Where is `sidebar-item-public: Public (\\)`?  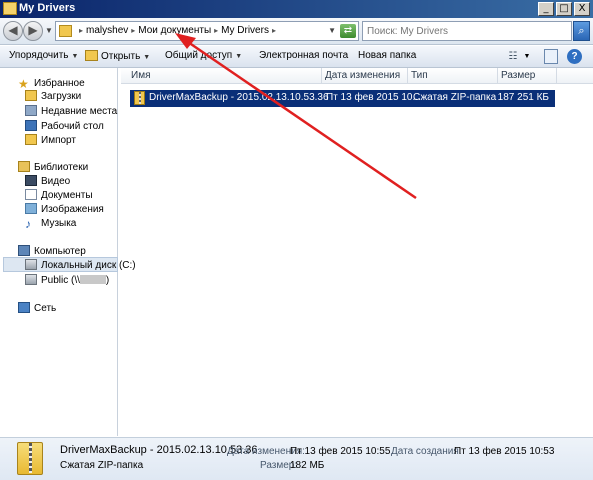
sidebar-item-public: Public (\\) is located at coordinates (67, 280).